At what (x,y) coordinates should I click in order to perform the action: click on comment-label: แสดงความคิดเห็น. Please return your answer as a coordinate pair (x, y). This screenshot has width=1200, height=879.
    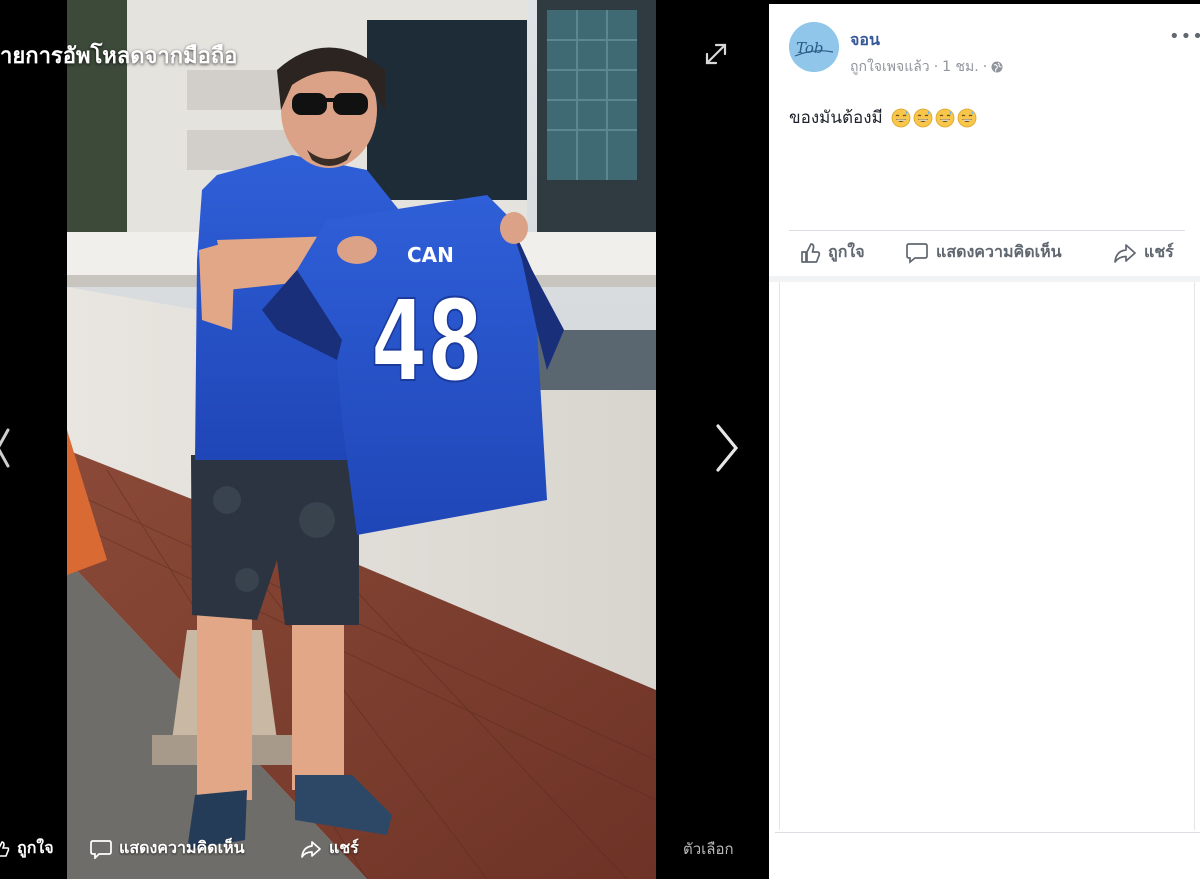
    Looking at the image, I should click on (999, 251).